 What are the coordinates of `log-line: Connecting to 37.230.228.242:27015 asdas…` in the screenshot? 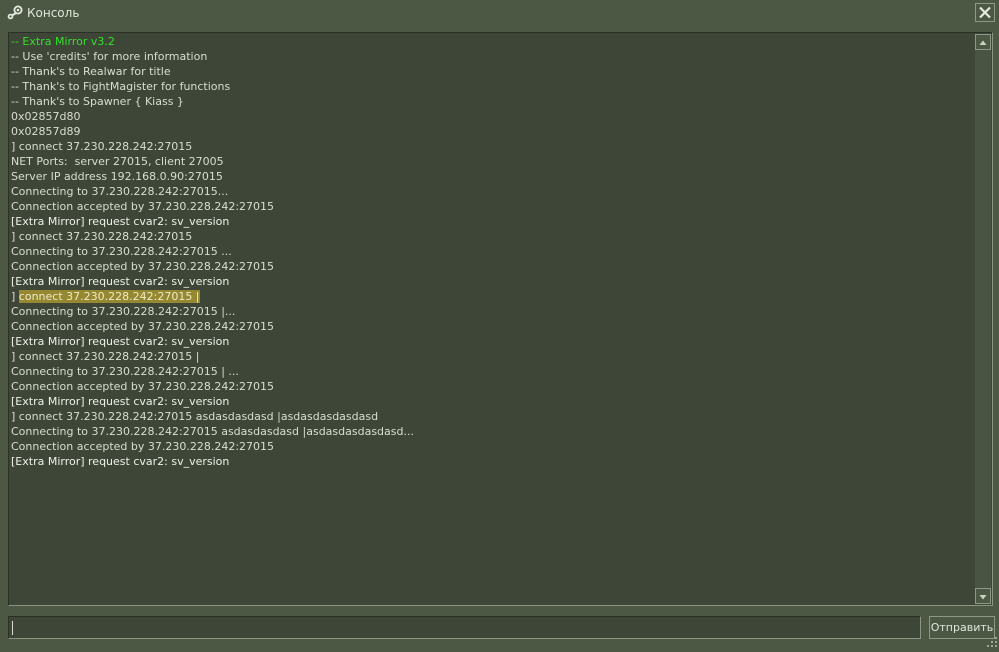 It's located at (491, 431).